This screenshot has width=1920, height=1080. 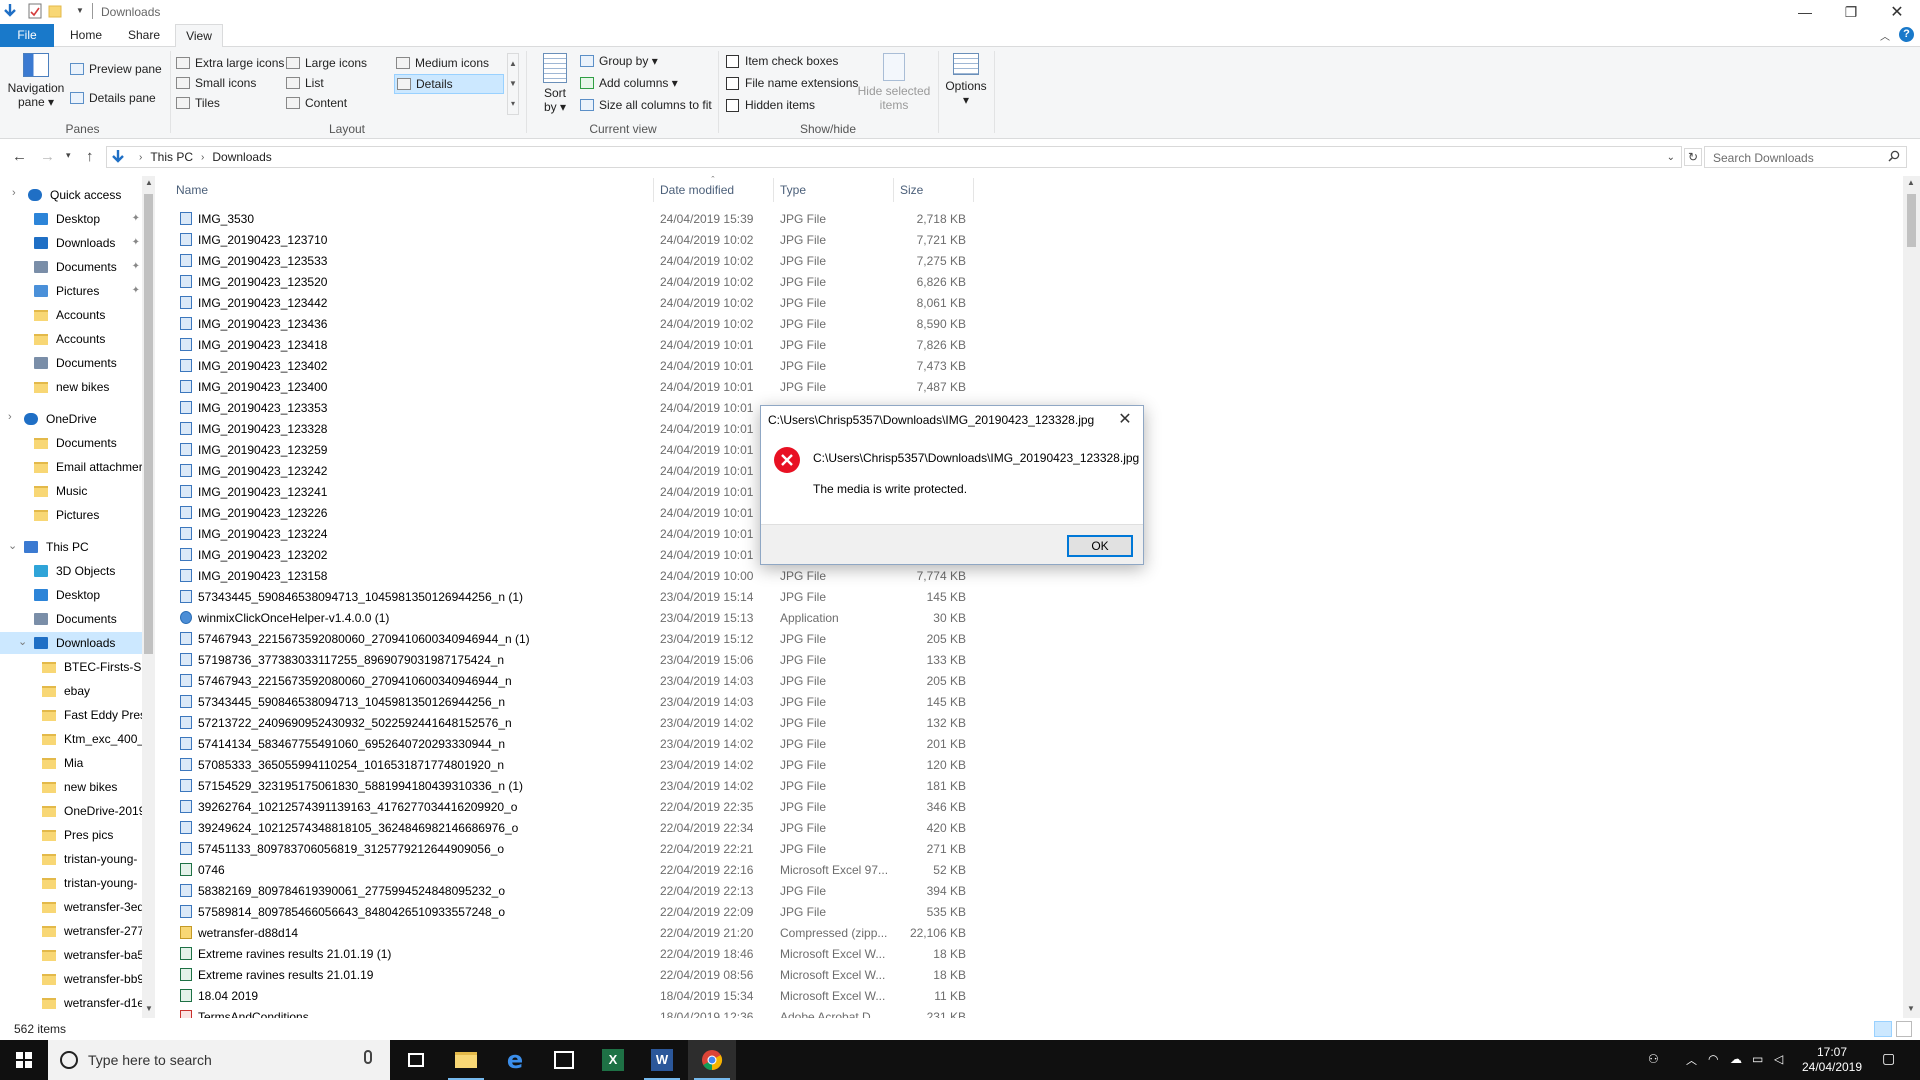 What do you see at coordinates (442, 63) in the screenshot?
I see `layout-medium-icons: Medium icons` at bounding box center [442, 63].